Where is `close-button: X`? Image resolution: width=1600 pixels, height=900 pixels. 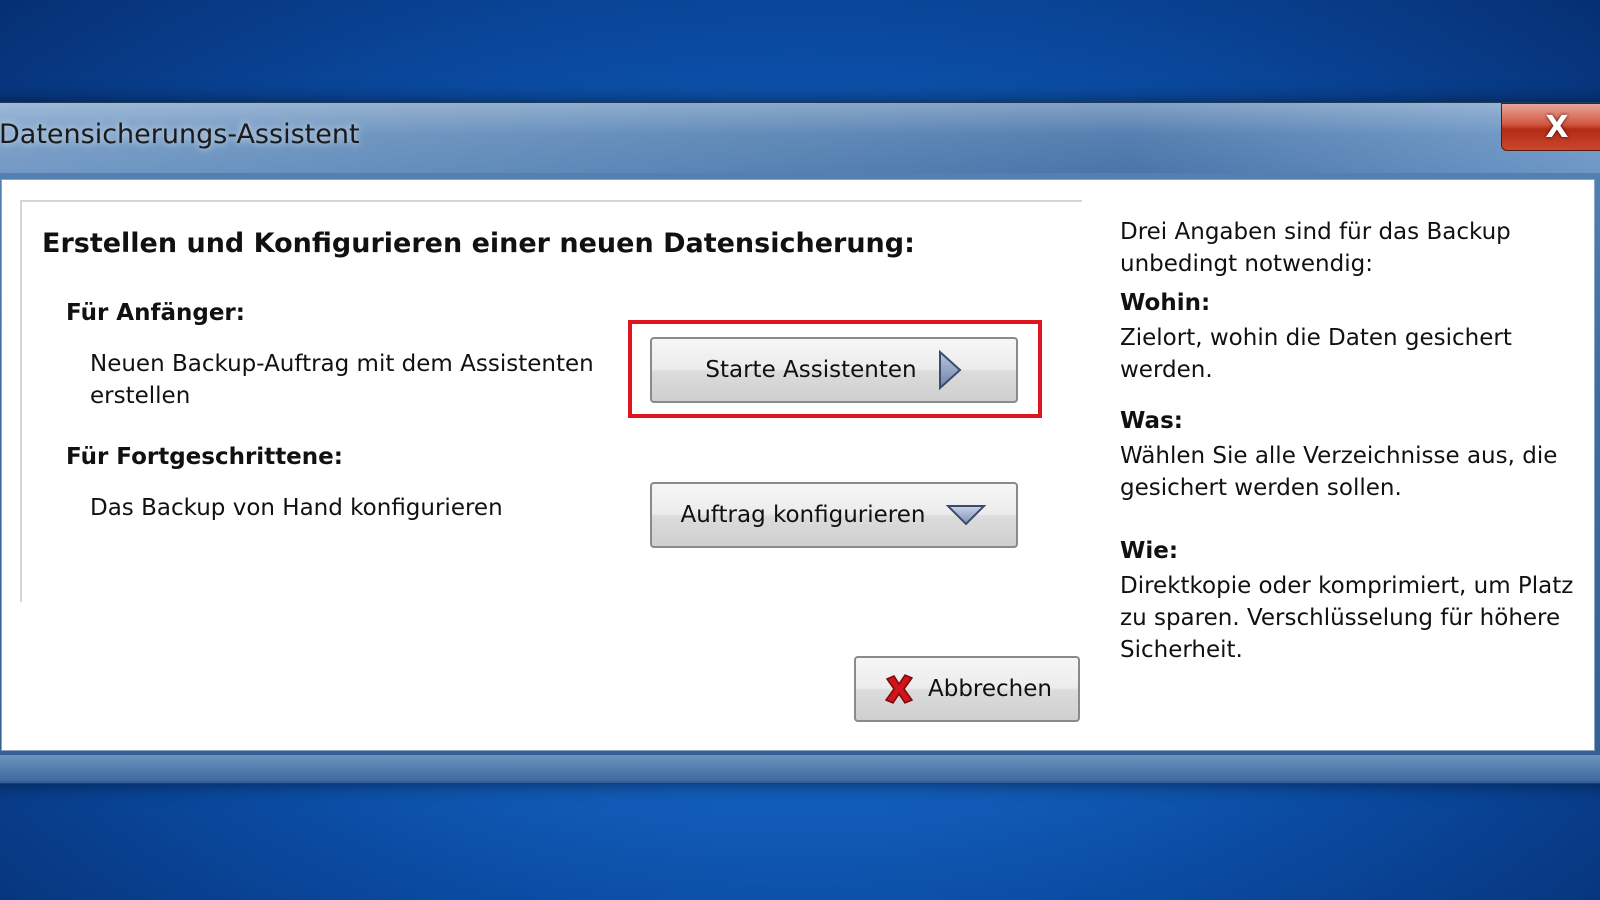 close-button: X is located at coordinates (1550, 127).